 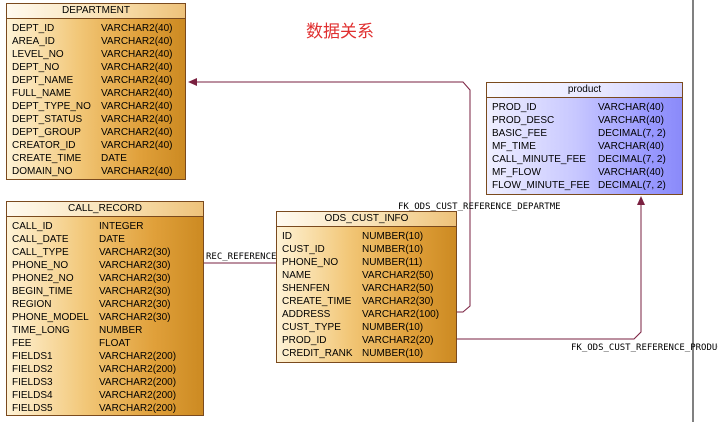 I want to click on column-type: VARCHAR2(20), so click(x=398, y=340).